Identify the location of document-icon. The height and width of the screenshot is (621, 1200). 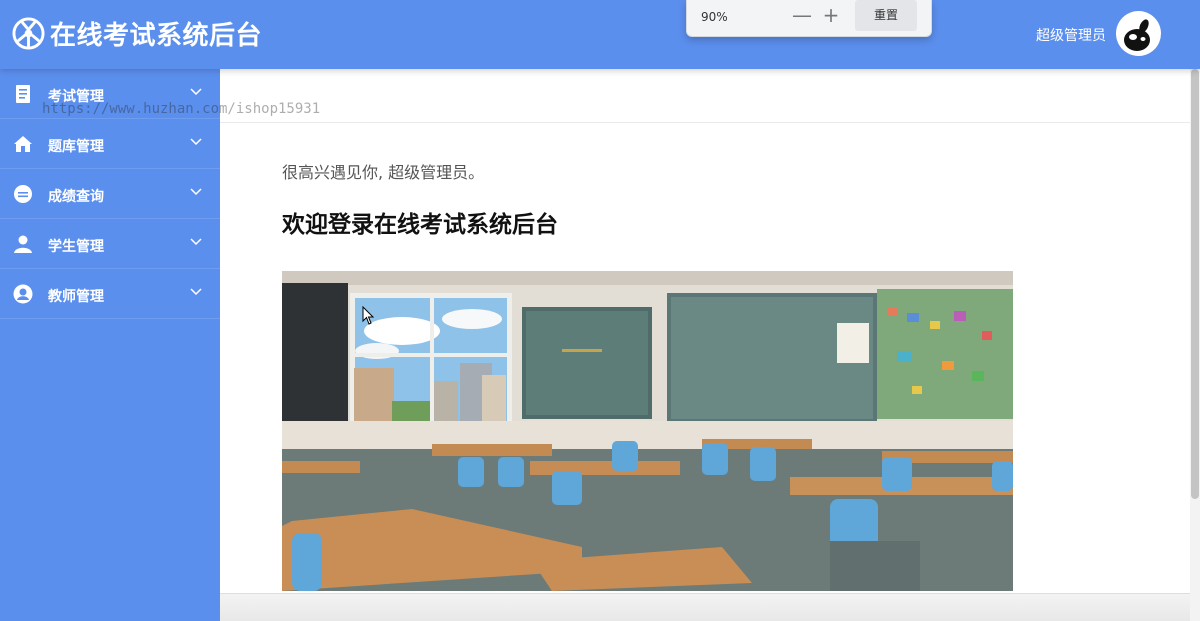
(23, 94).